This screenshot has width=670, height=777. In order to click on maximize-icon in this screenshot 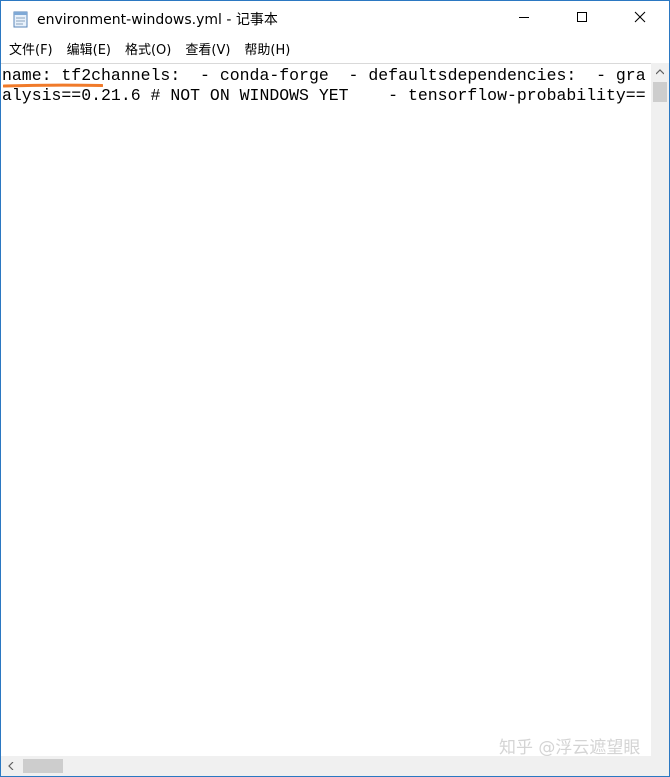, I will do `click(582, 19)`.